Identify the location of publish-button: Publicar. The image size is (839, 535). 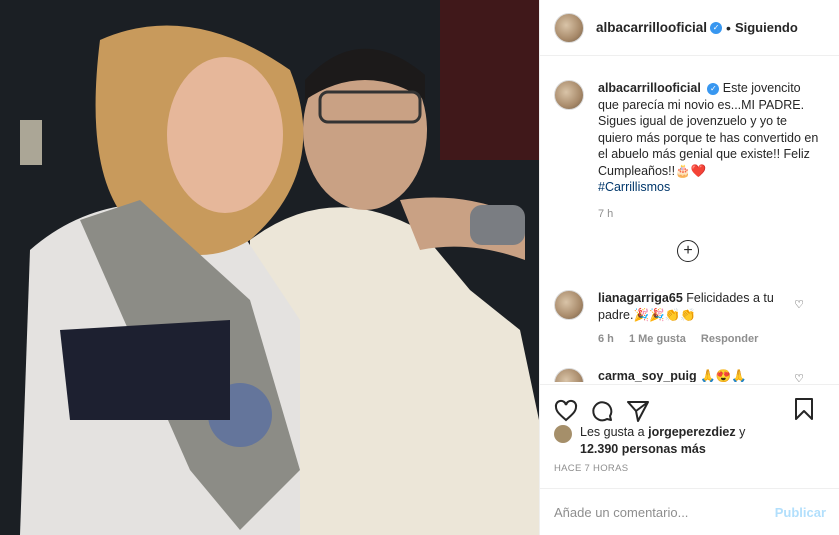
(800, 512).